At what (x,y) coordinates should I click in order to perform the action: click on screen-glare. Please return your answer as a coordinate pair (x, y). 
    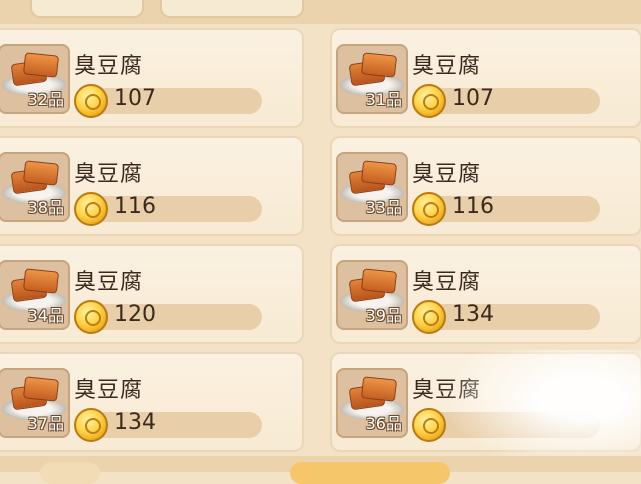
    Looking at the image, I should click on (540, 411).